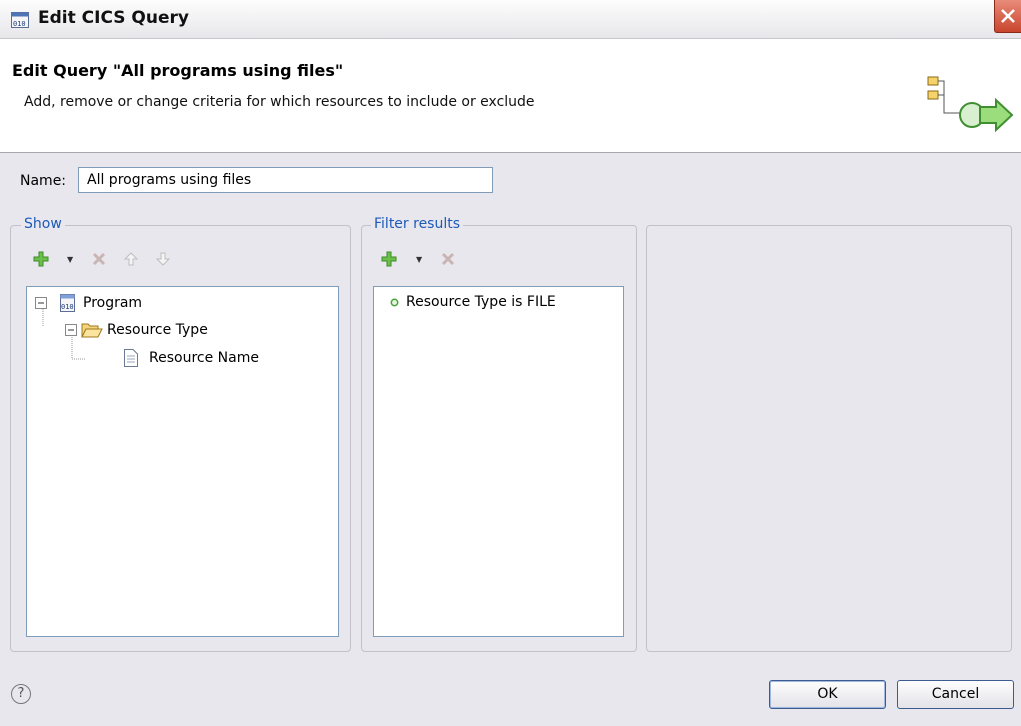 The image size is (1021, 726). I want to click on add-dropdown-arrow: ▼, so click(72, 260).